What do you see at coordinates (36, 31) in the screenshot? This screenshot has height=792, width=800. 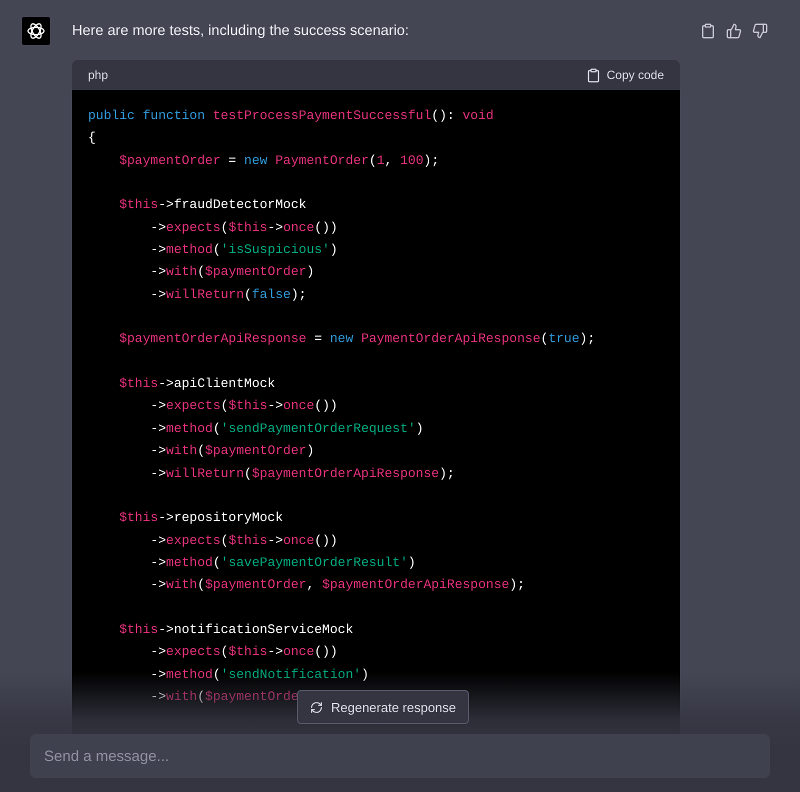 I see `knot-logo-icon` at bounding box center [36, 31].